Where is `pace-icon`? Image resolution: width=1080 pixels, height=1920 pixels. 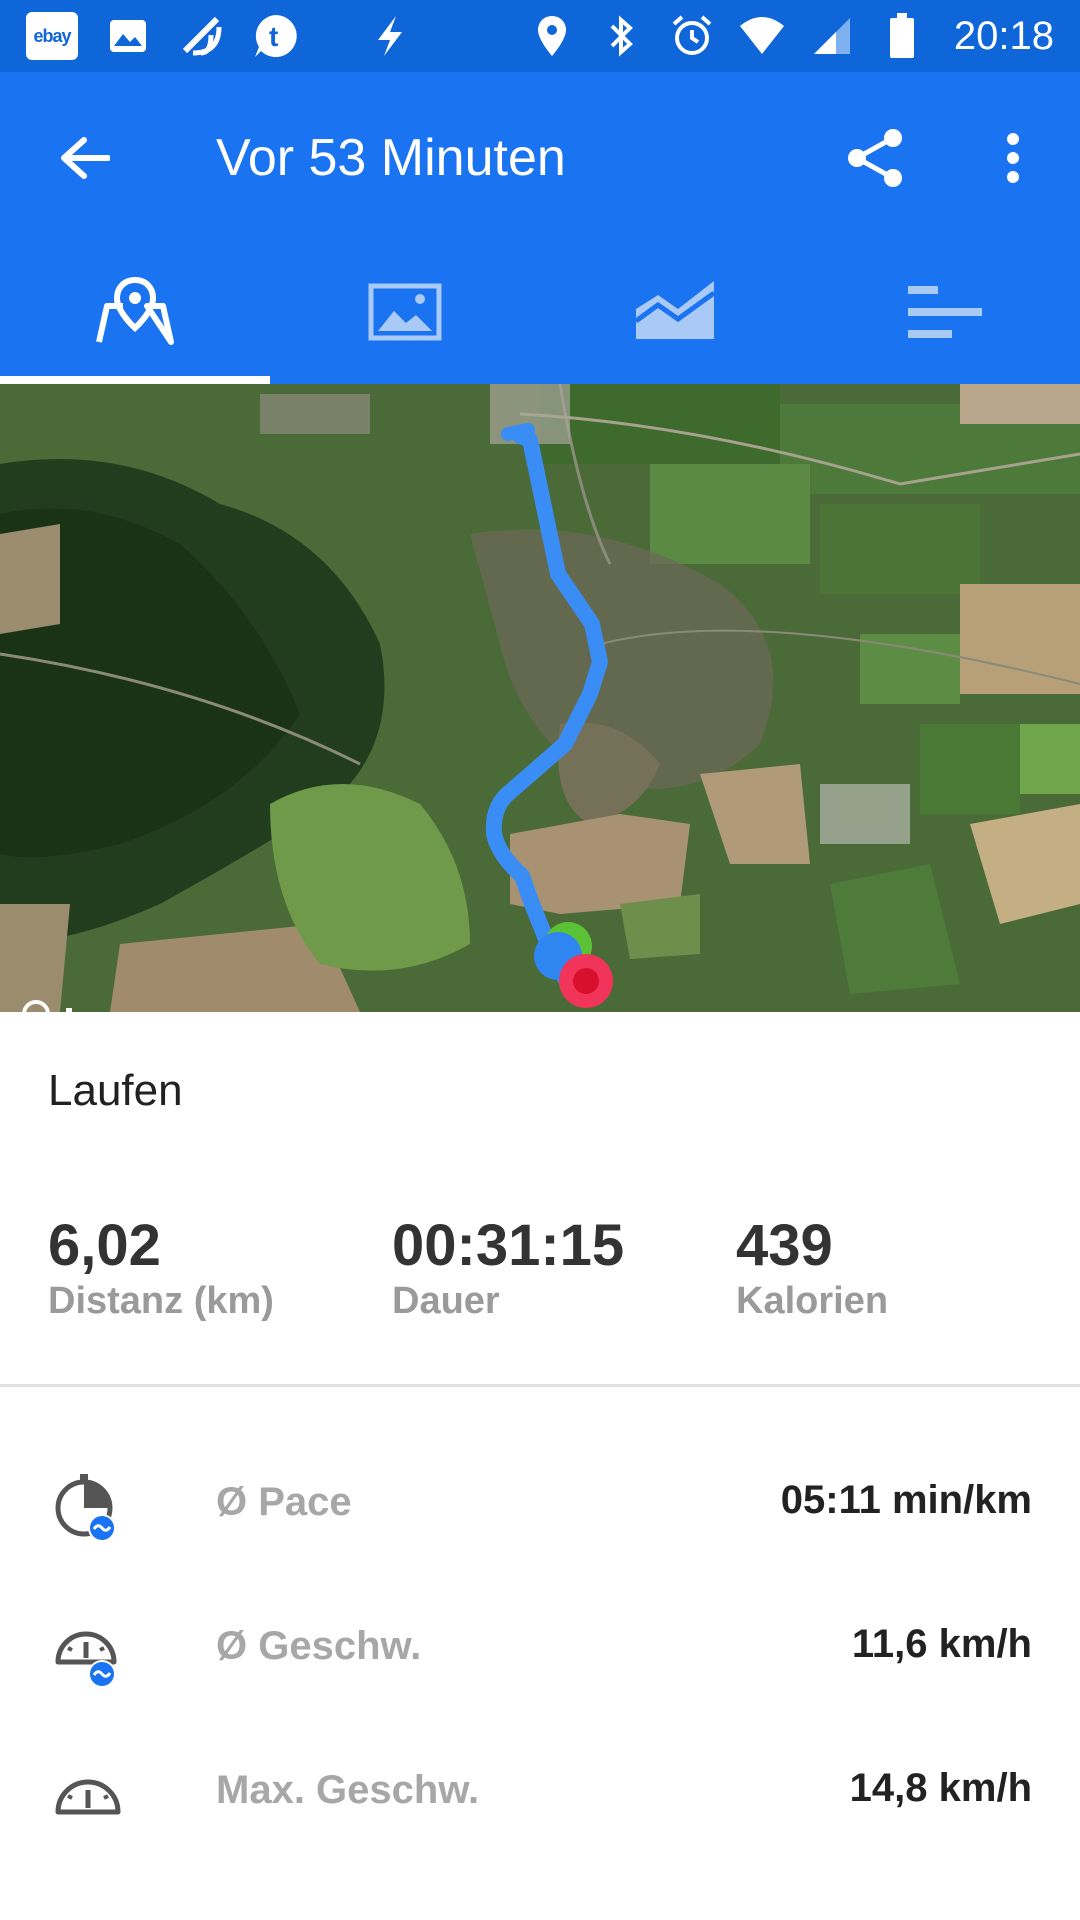
pace-icon is located at coordinates (85, 1508).